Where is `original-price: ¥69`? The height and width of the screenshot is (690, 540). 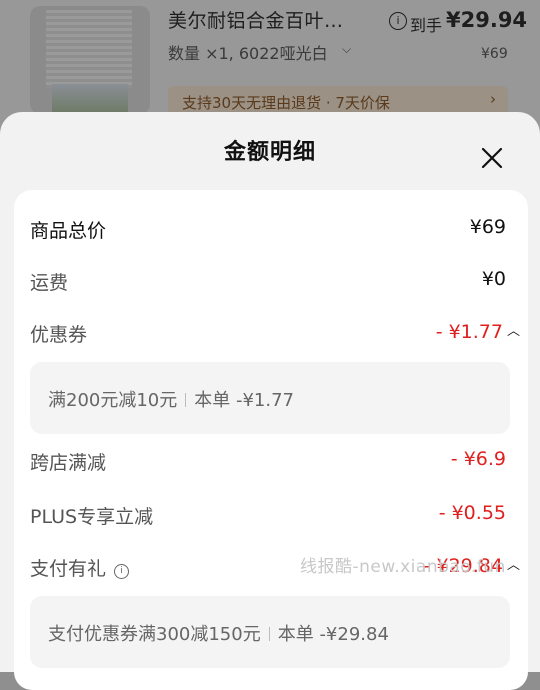
original-price: ¥69 is located at coordinates (494, 54).